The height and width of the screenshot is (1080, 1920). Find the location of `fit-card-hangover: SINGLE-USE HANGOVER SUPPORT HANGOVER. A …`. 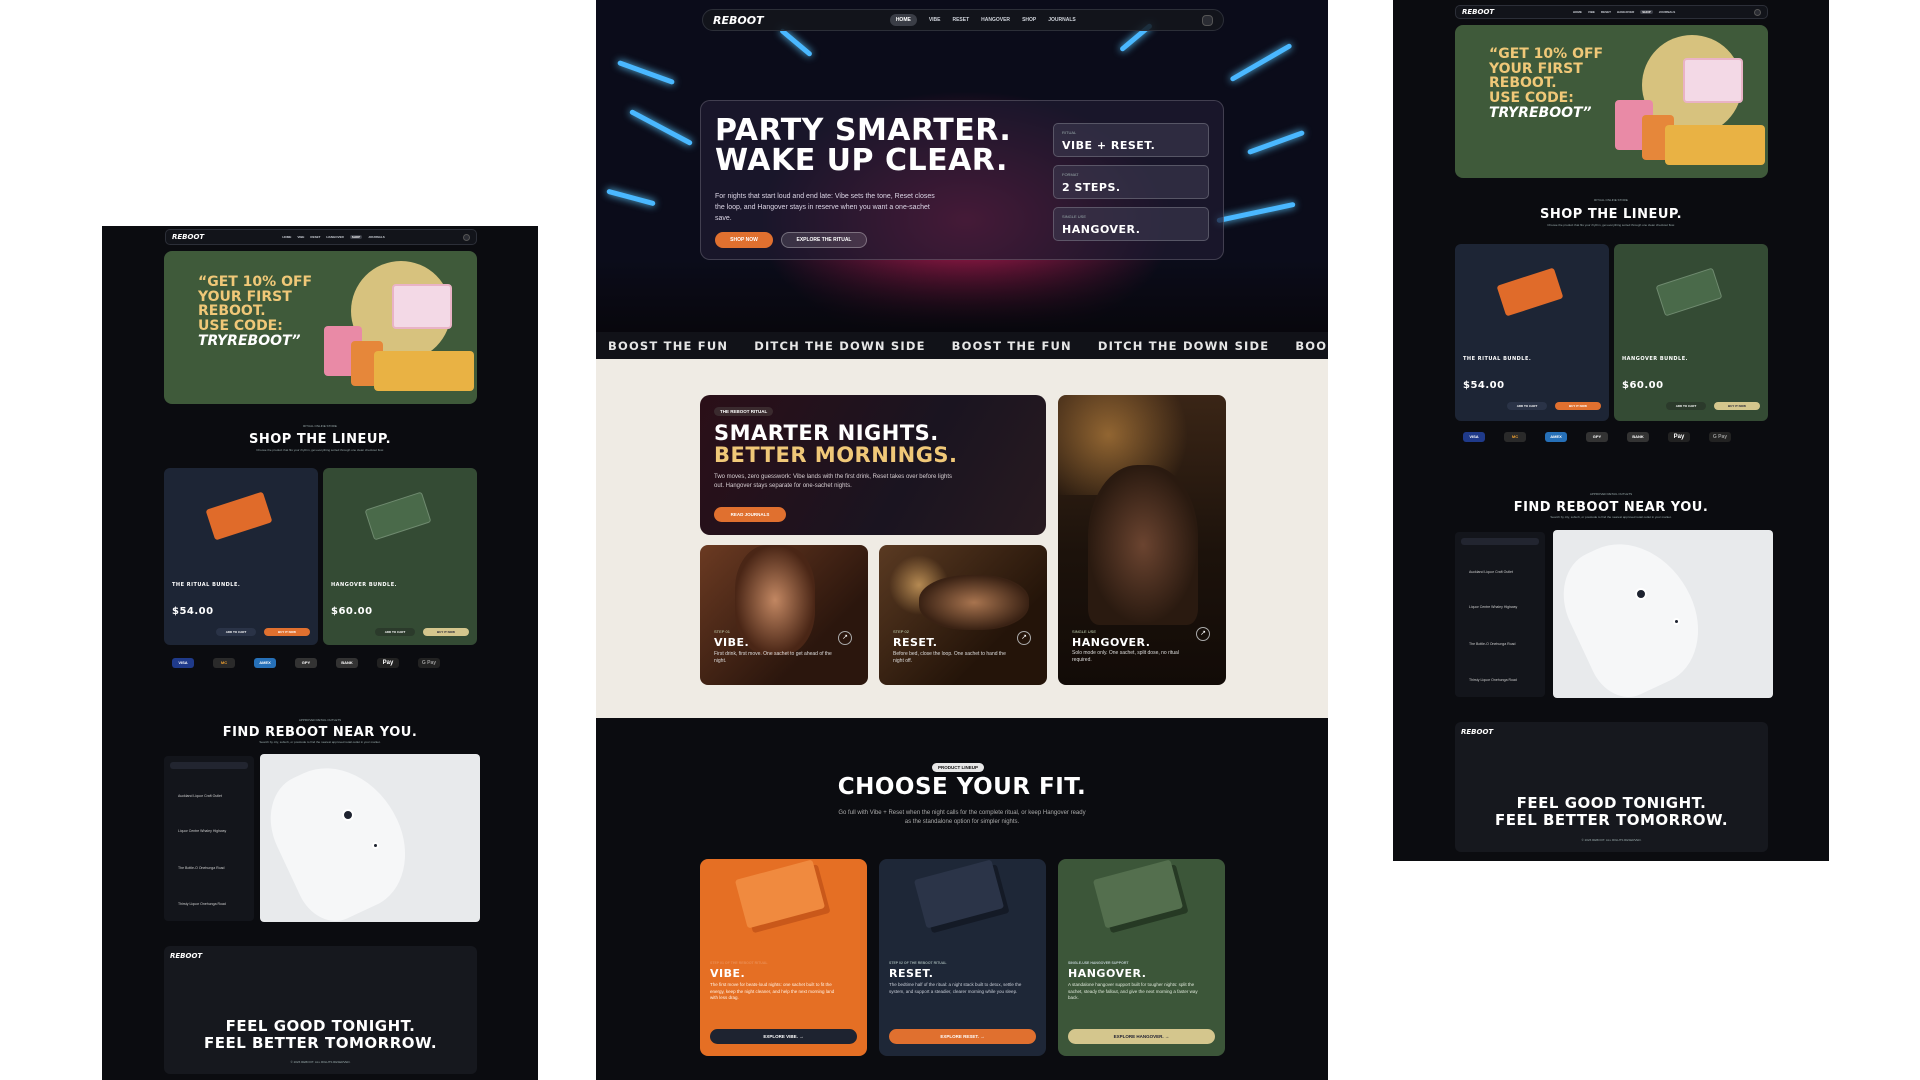

fit-card-hangover: SINGLE-USE HANGOVER SUPPORT HANGOVER. A … is located at coordinates (1141, 957).